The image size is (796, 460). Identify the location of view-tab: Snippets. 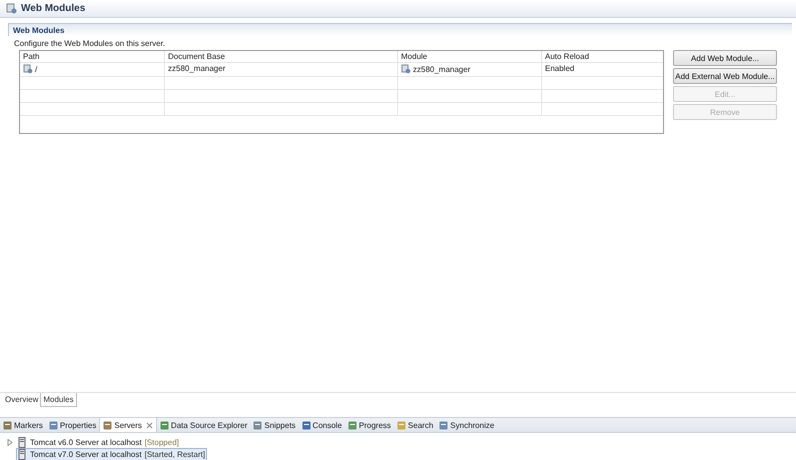
(274, 425).